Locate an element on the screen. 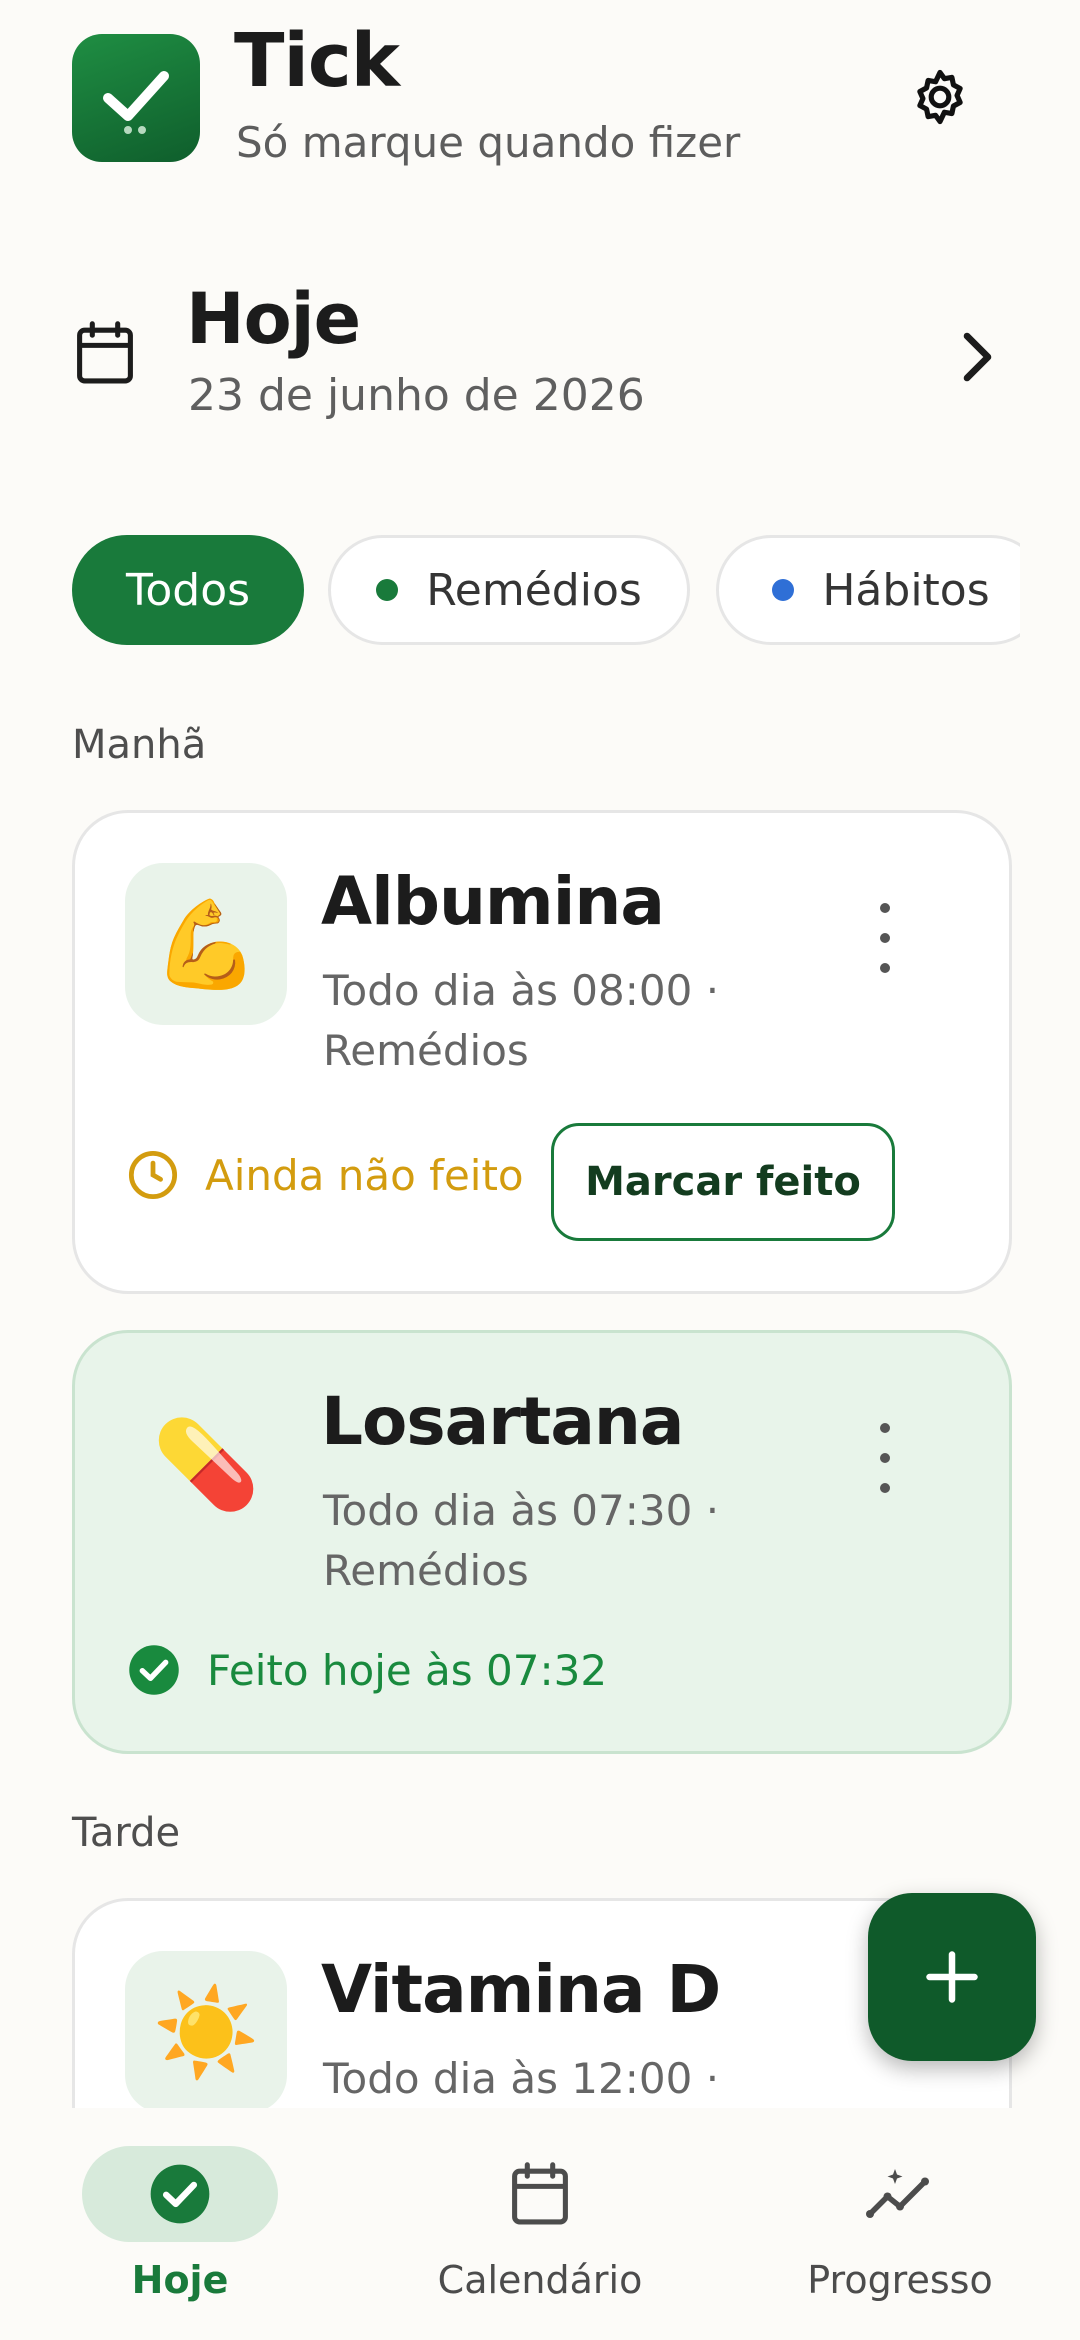 The image size is (1080, 2340). nav-item-progresso: Progresso is located at coordinates (900, 2224).